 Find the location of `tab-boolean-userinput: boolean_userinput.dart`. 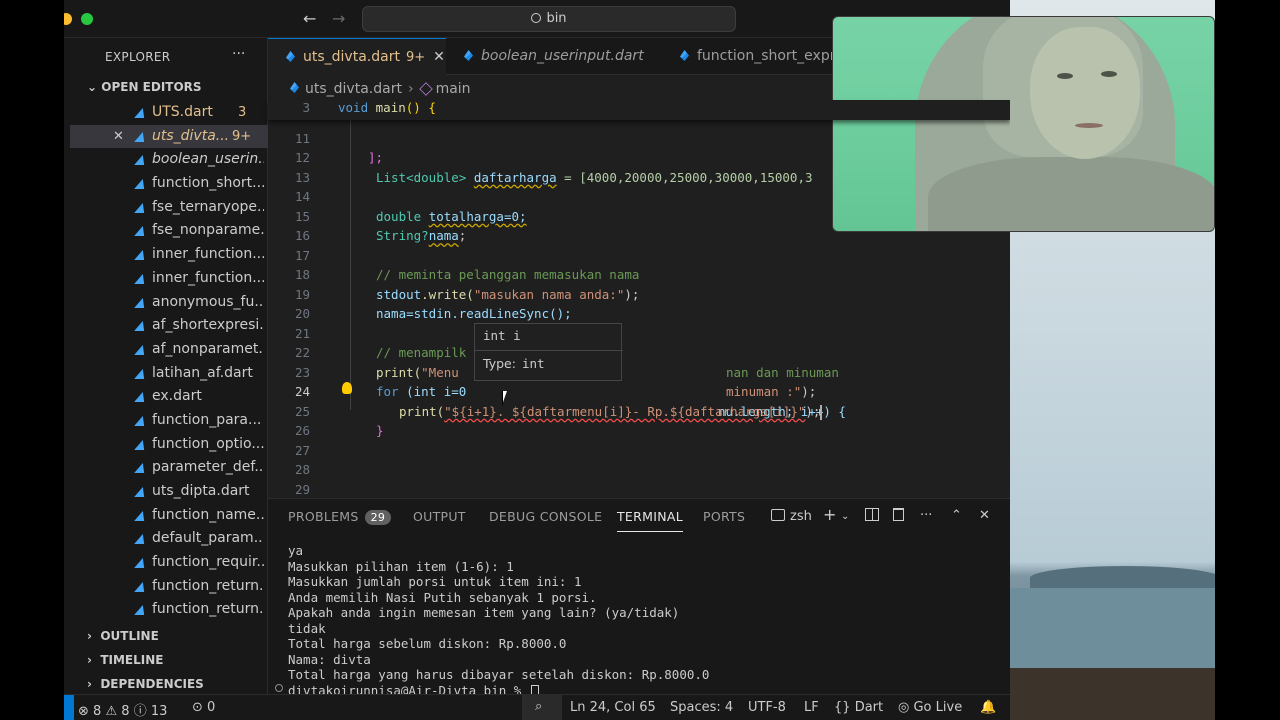

tab-boolean-userinput: boolean_userinput.dart is located at coordinates (554, 56).